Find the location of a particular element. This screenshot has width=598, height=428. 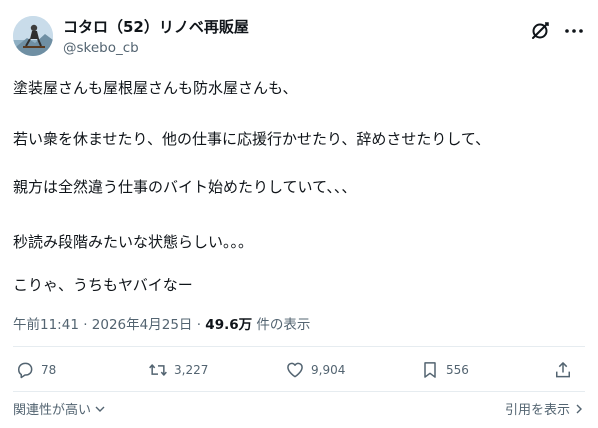

post-meta: 午前11:41 · 2026年4月25日 · 49.6万 件の表示 is located at coordinates (161, 325).